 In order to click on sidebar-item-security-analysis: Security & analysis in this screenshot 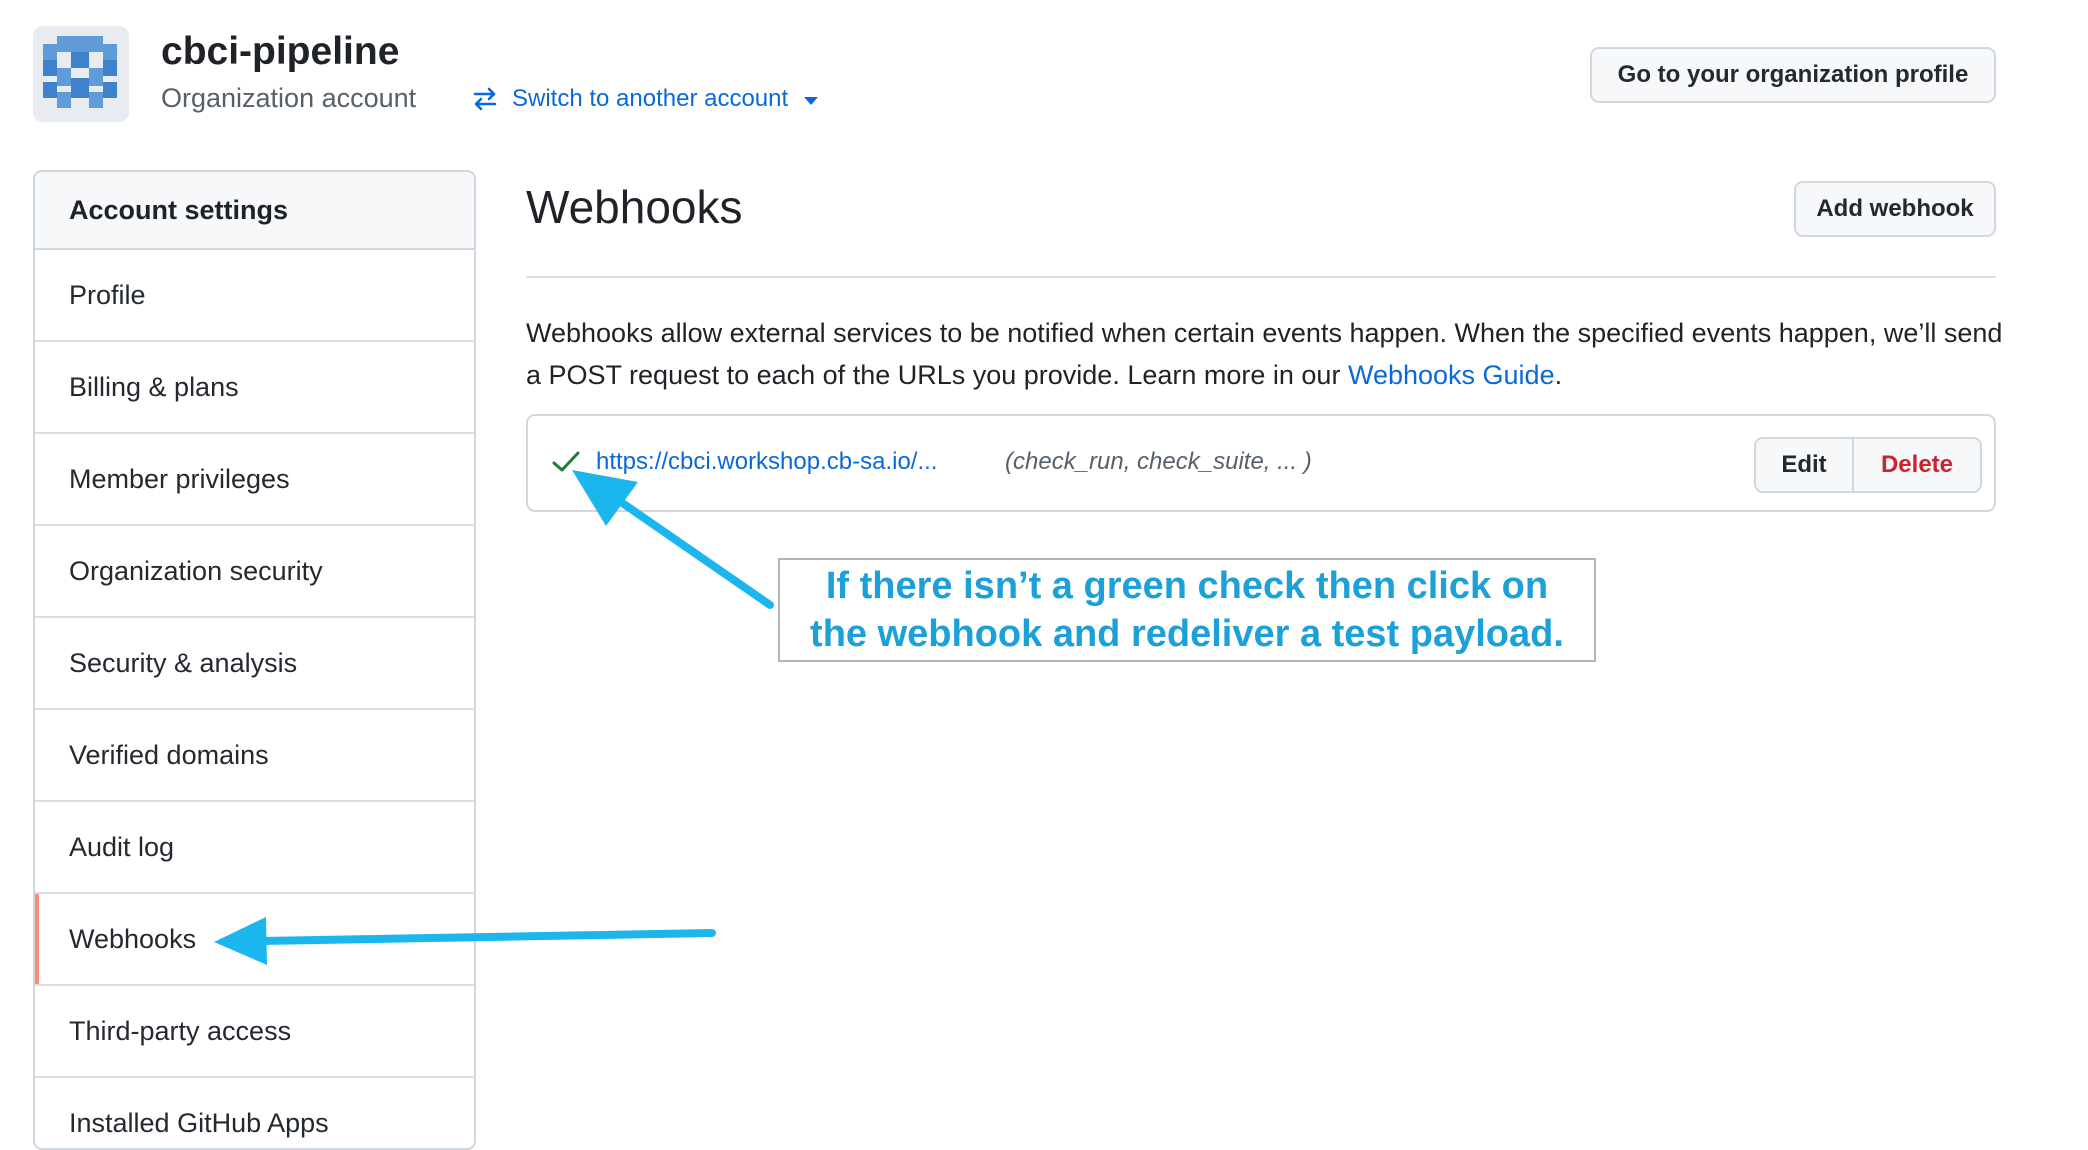, I will do `click(254, 664)`.